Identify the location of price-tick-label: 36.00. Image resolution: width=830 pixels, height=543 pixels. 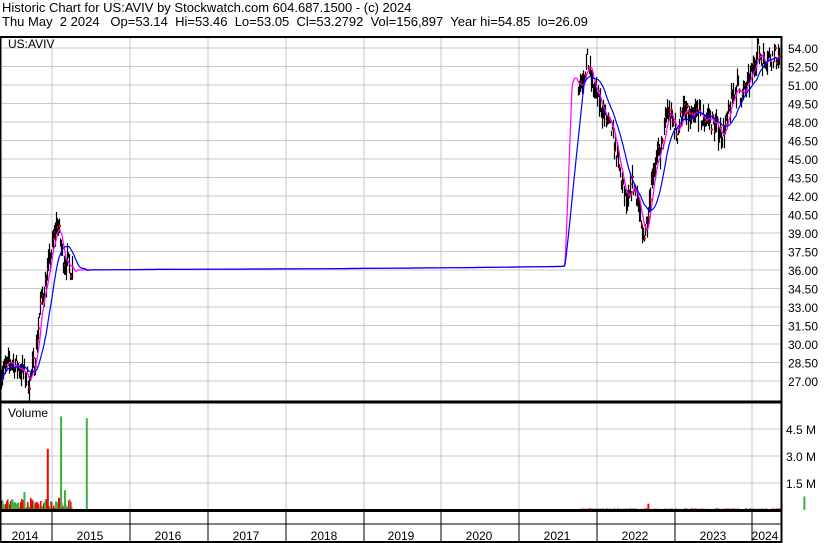
(803, 271).